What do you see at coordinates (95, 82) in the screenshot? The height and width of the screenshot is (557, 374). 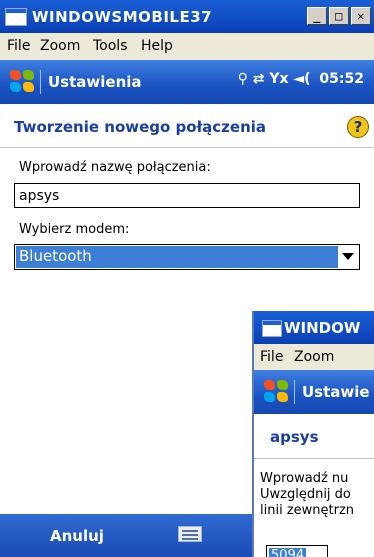 I see `nav-title: Ustawienia` at bounding box center [95, 82].